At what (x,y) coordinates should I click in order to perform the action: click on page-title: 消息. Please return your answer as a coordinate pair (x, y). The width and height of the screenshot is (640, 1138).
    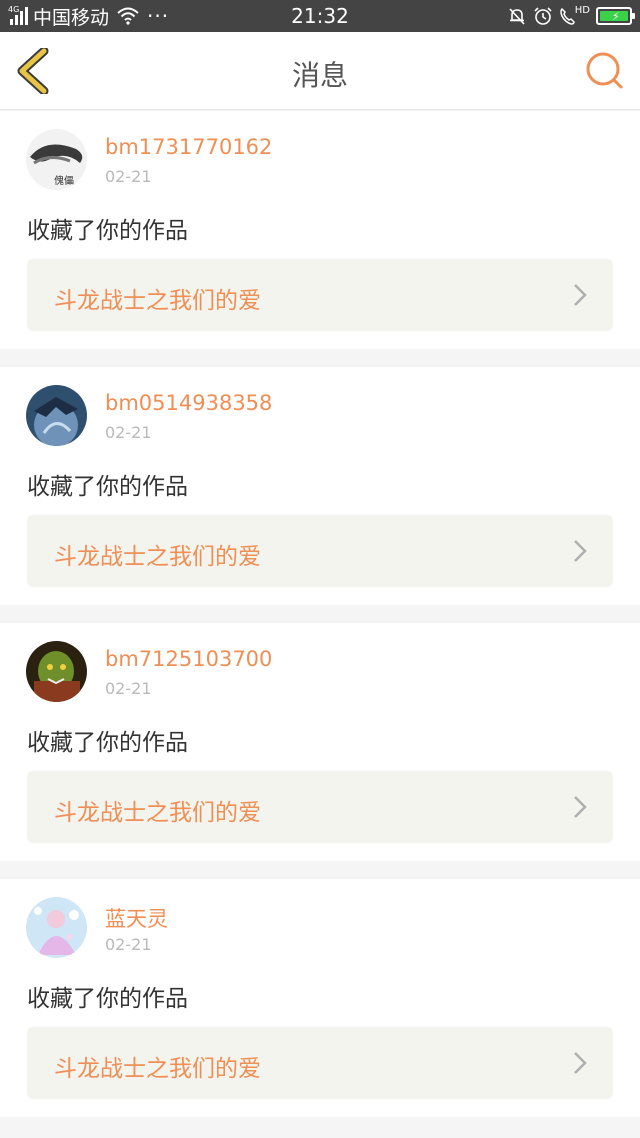
    Looking at the image, I should click on (319, 75).